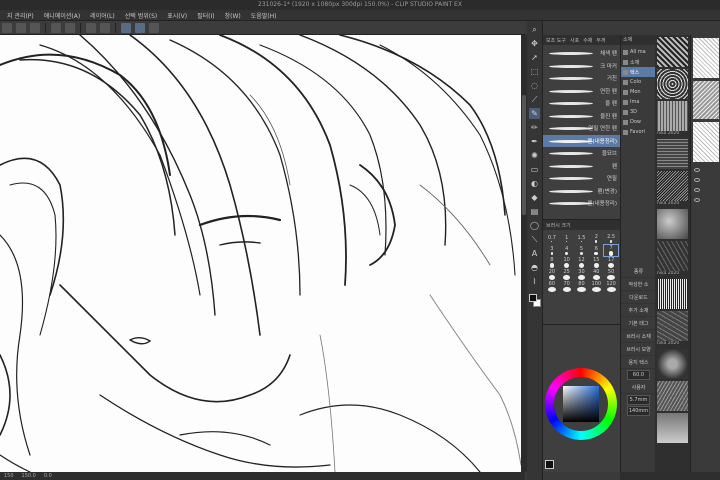  I want to click on selection-tool-icon: ⬚, so click(534, 71).